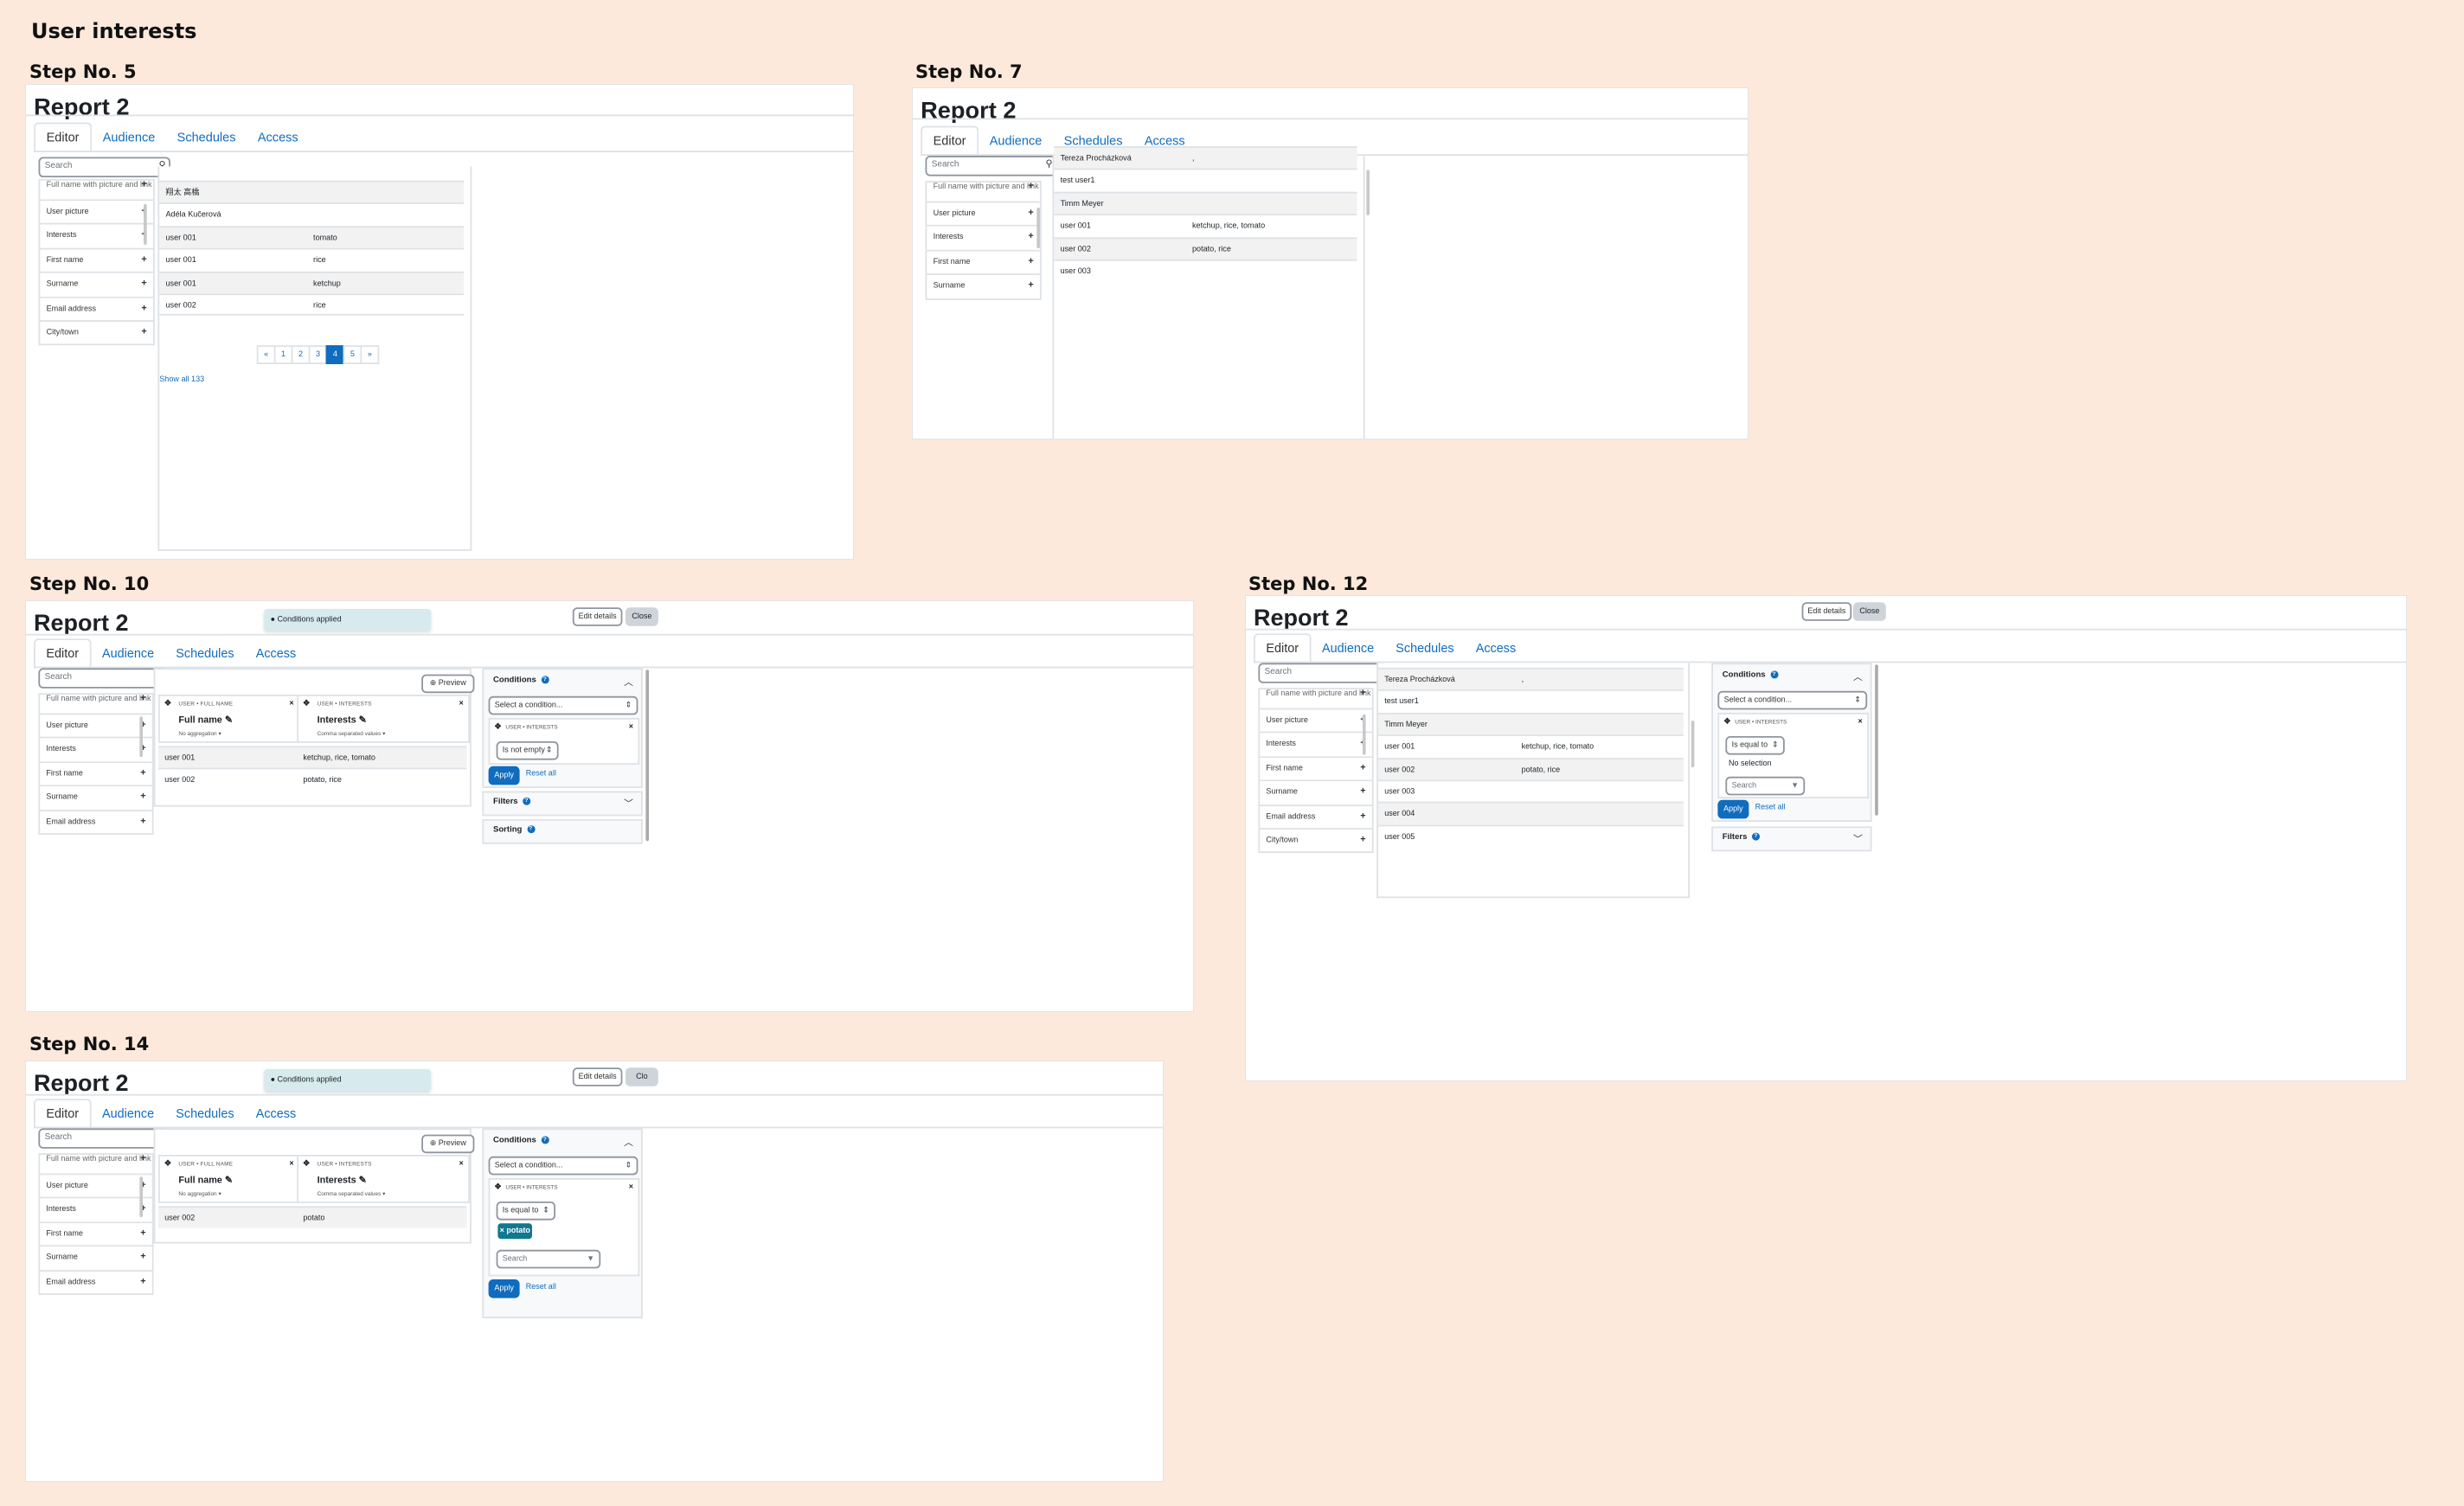  Describe the element at coordinates (514, 1231) in the screenshot. I see `selected-value-tag-potato: × potato` at that location.